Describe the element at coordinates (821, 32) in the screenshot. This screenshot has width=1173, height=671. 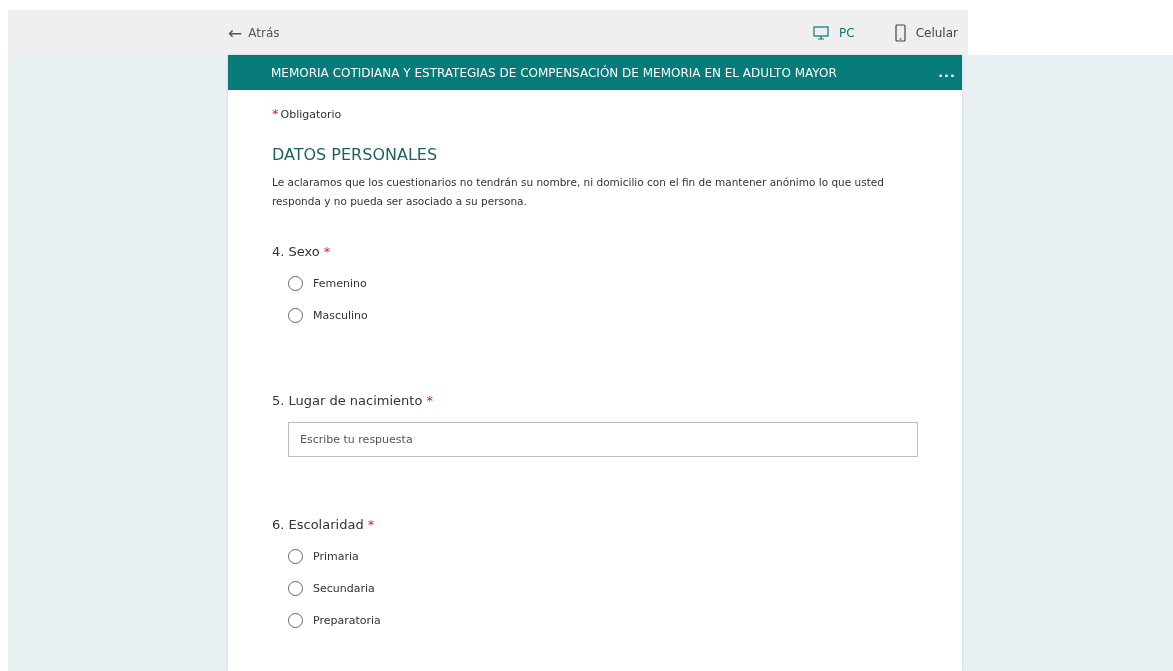
I see `monitor-icon` at that location.